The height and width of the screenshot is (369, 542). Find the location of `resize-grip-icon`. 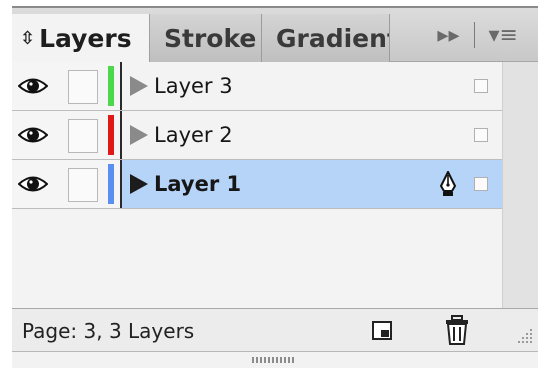

resize-grip-icon is located at coordinates (524, 335).